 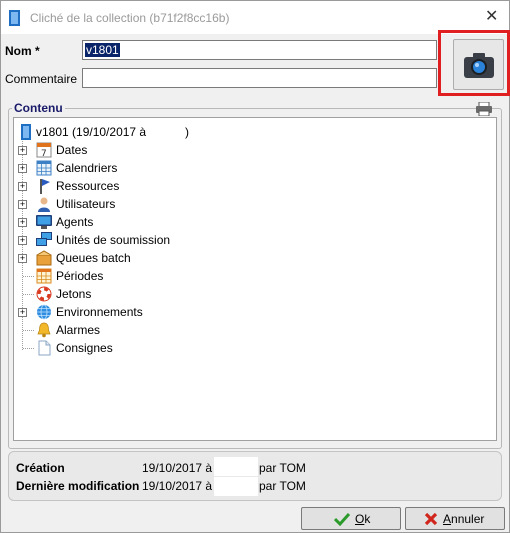 What do you see at coordinates (80, 276) in the screenshot?
I see `tree-item-label: Périodes` at bounding box center [80, 276].